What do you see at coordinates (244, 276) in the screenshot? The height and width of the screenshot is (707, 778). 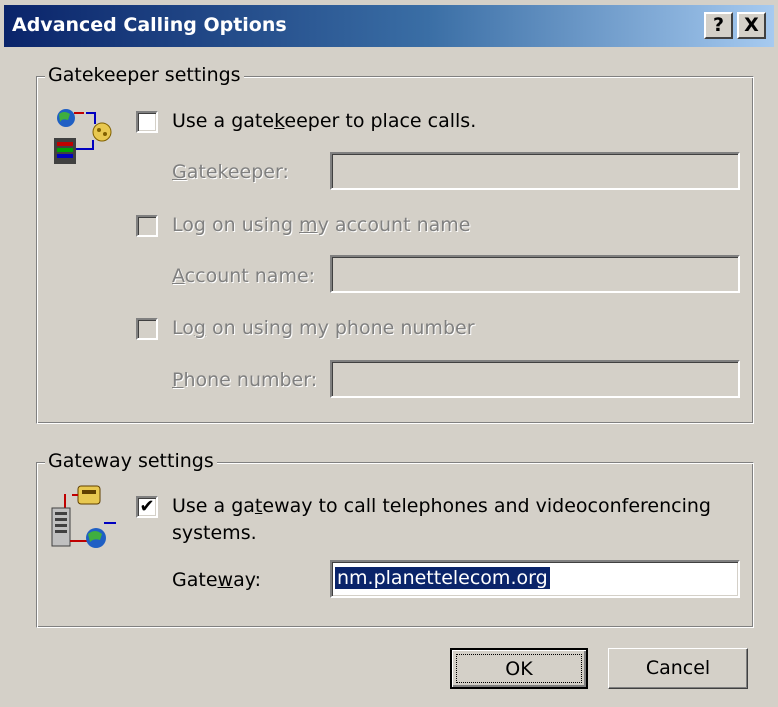 I see `account-name-label: Account name:` at bounding box center [244, 276].